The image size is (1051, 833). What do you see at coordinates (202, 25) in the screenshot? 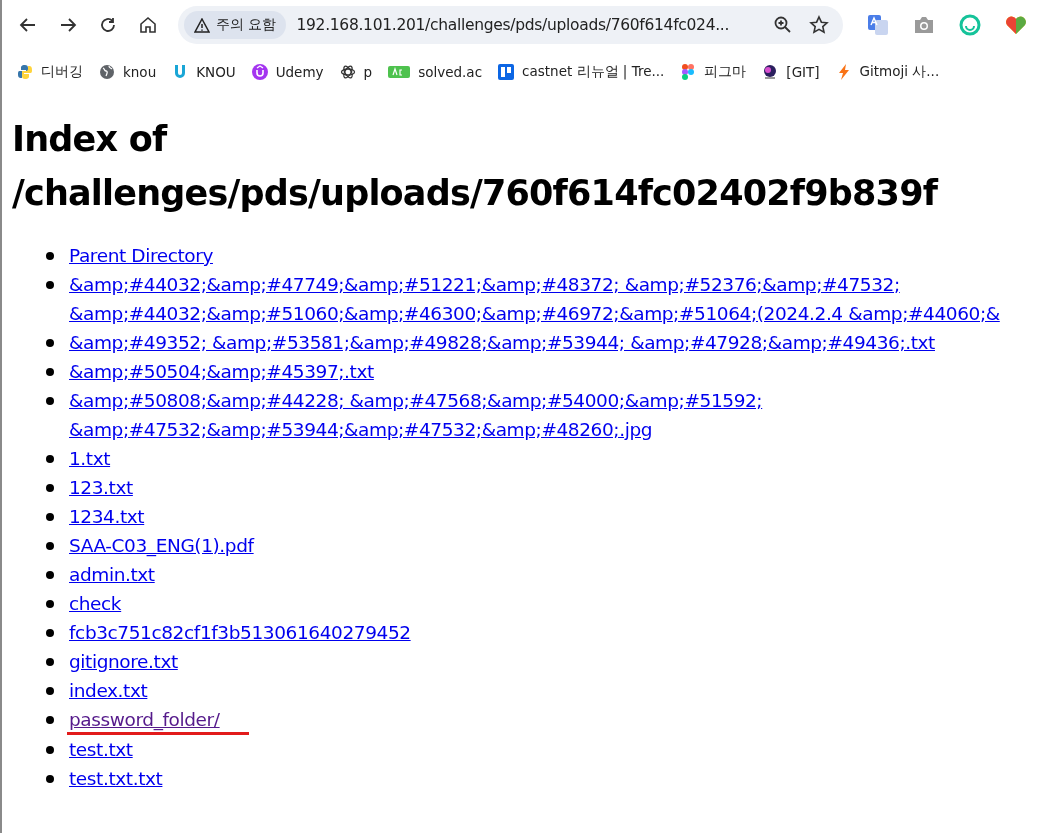
I see `warning-icon` at bounding box center [202, 25].